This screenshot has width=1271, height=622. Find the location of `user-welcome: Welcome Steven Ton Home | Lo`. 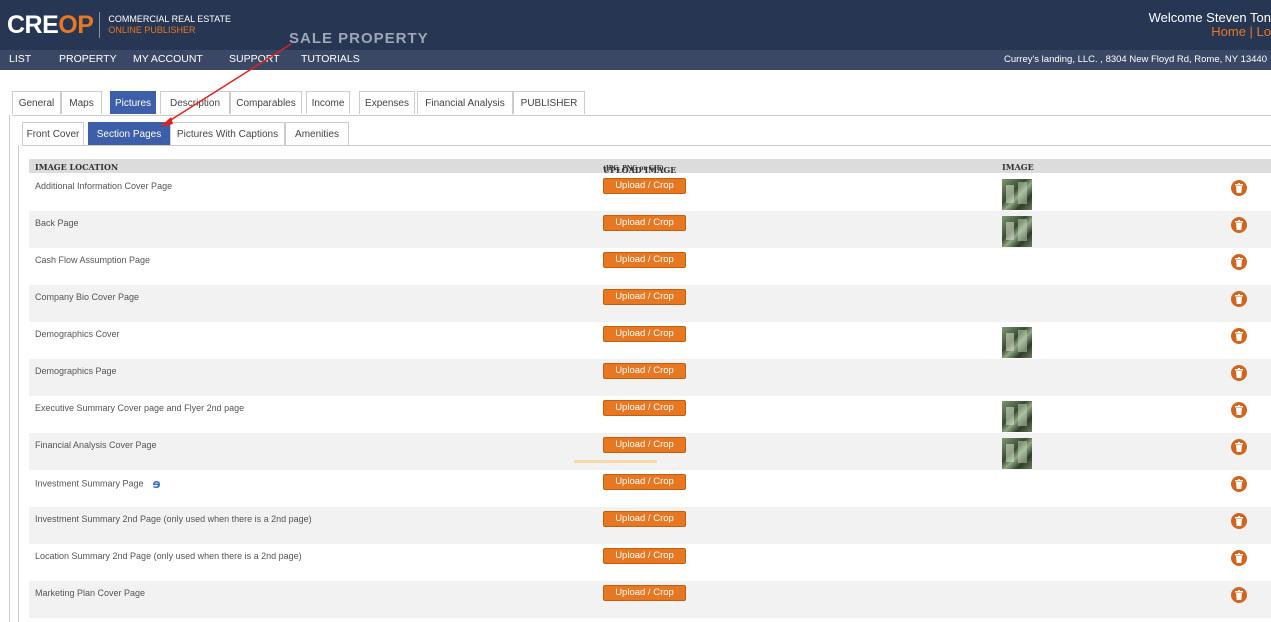

user-welcome: Welcome Steven Ton Home | Lo is located at coordinates (1210, 25).